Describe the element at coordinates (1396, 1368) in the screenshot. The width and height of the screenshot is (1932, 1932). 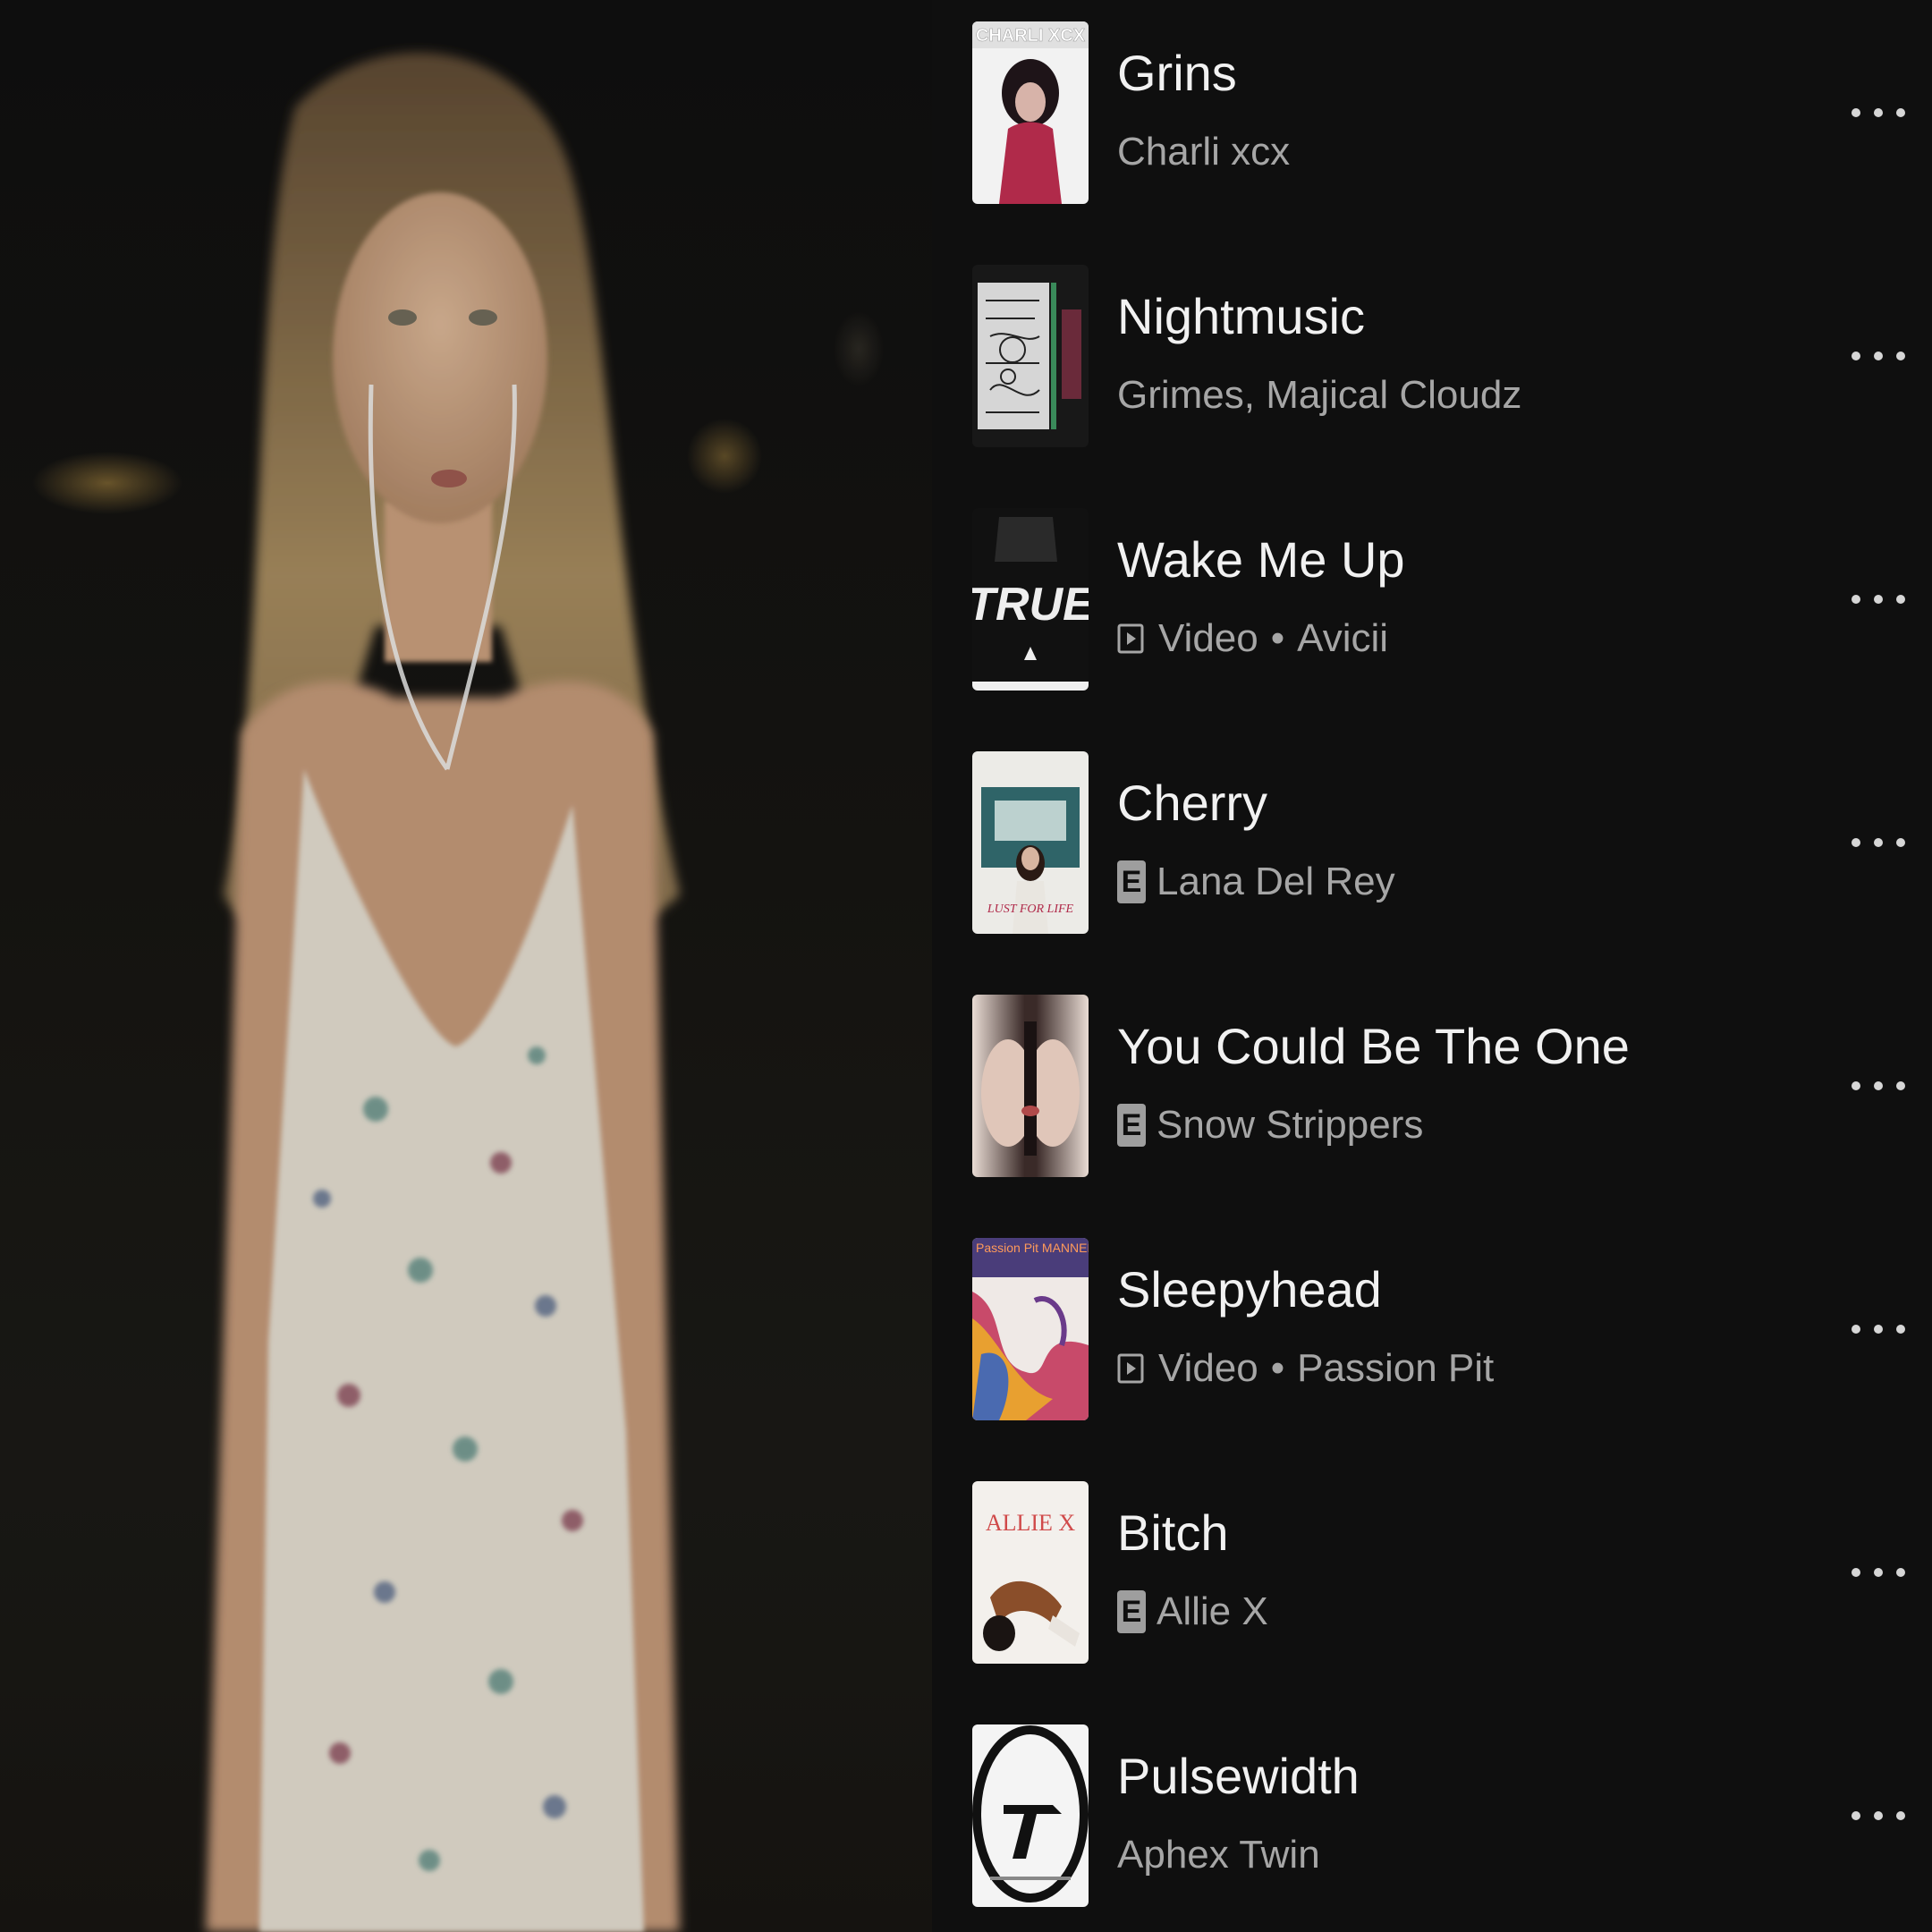
I see `track-artist: Passion Pit` at that location.